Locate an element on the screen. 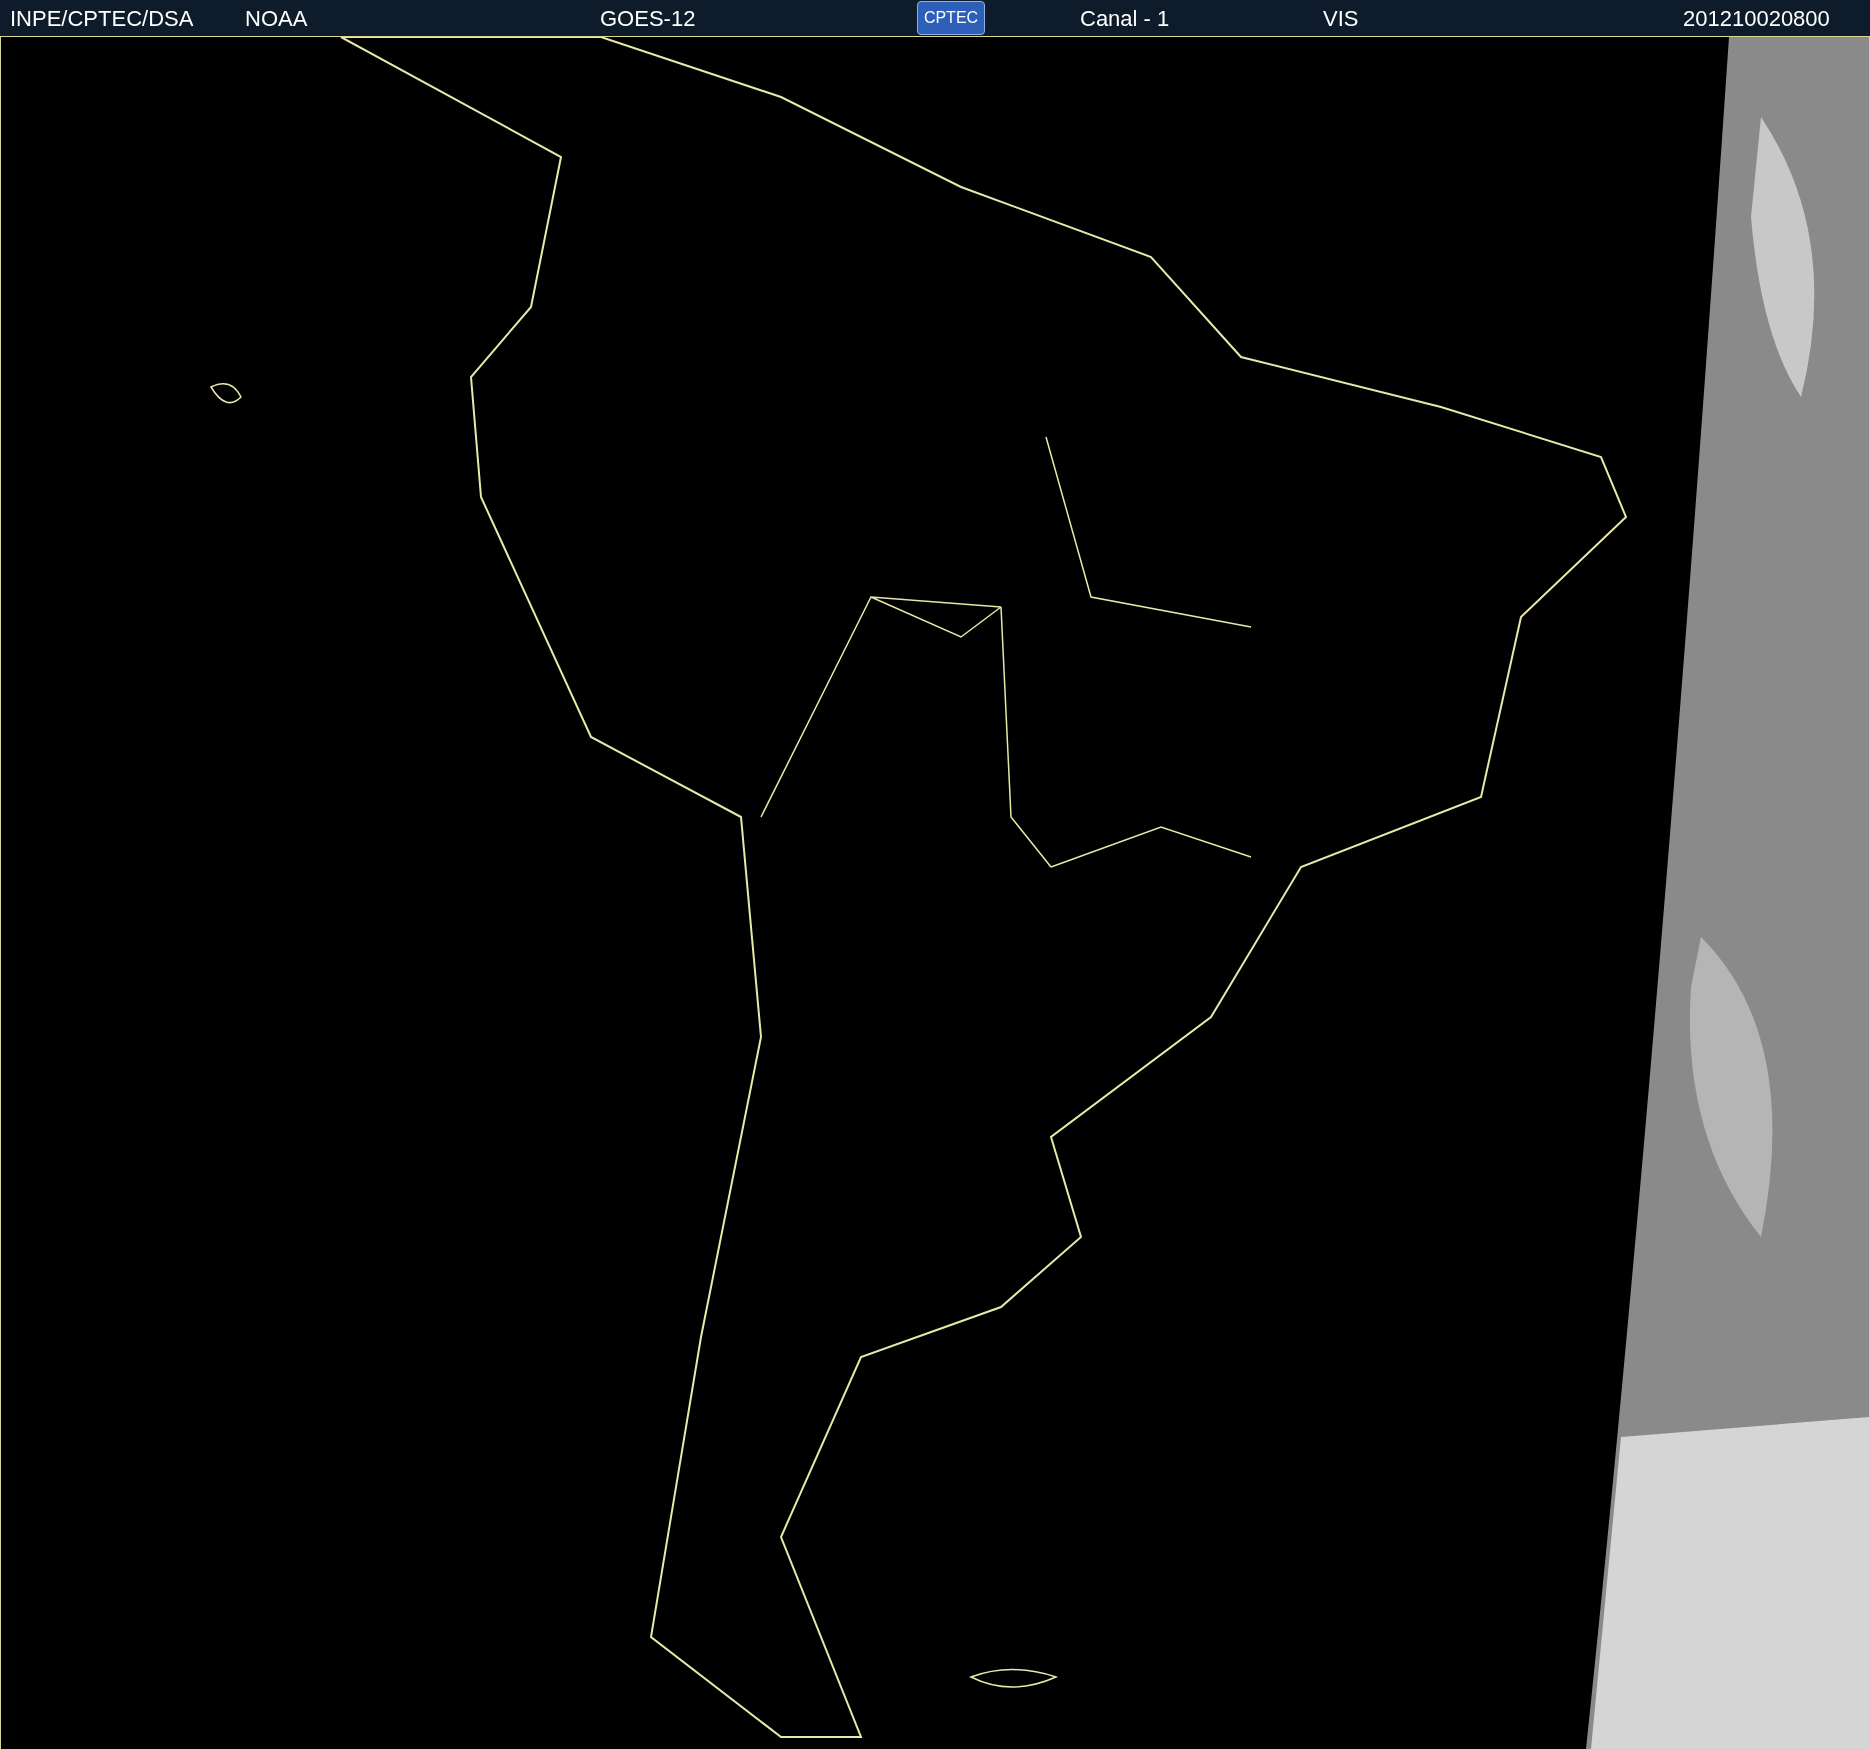 This screenshot has height=1750, width=1870. header-label: Canal - 1 is located at coordinates (1125, 18).